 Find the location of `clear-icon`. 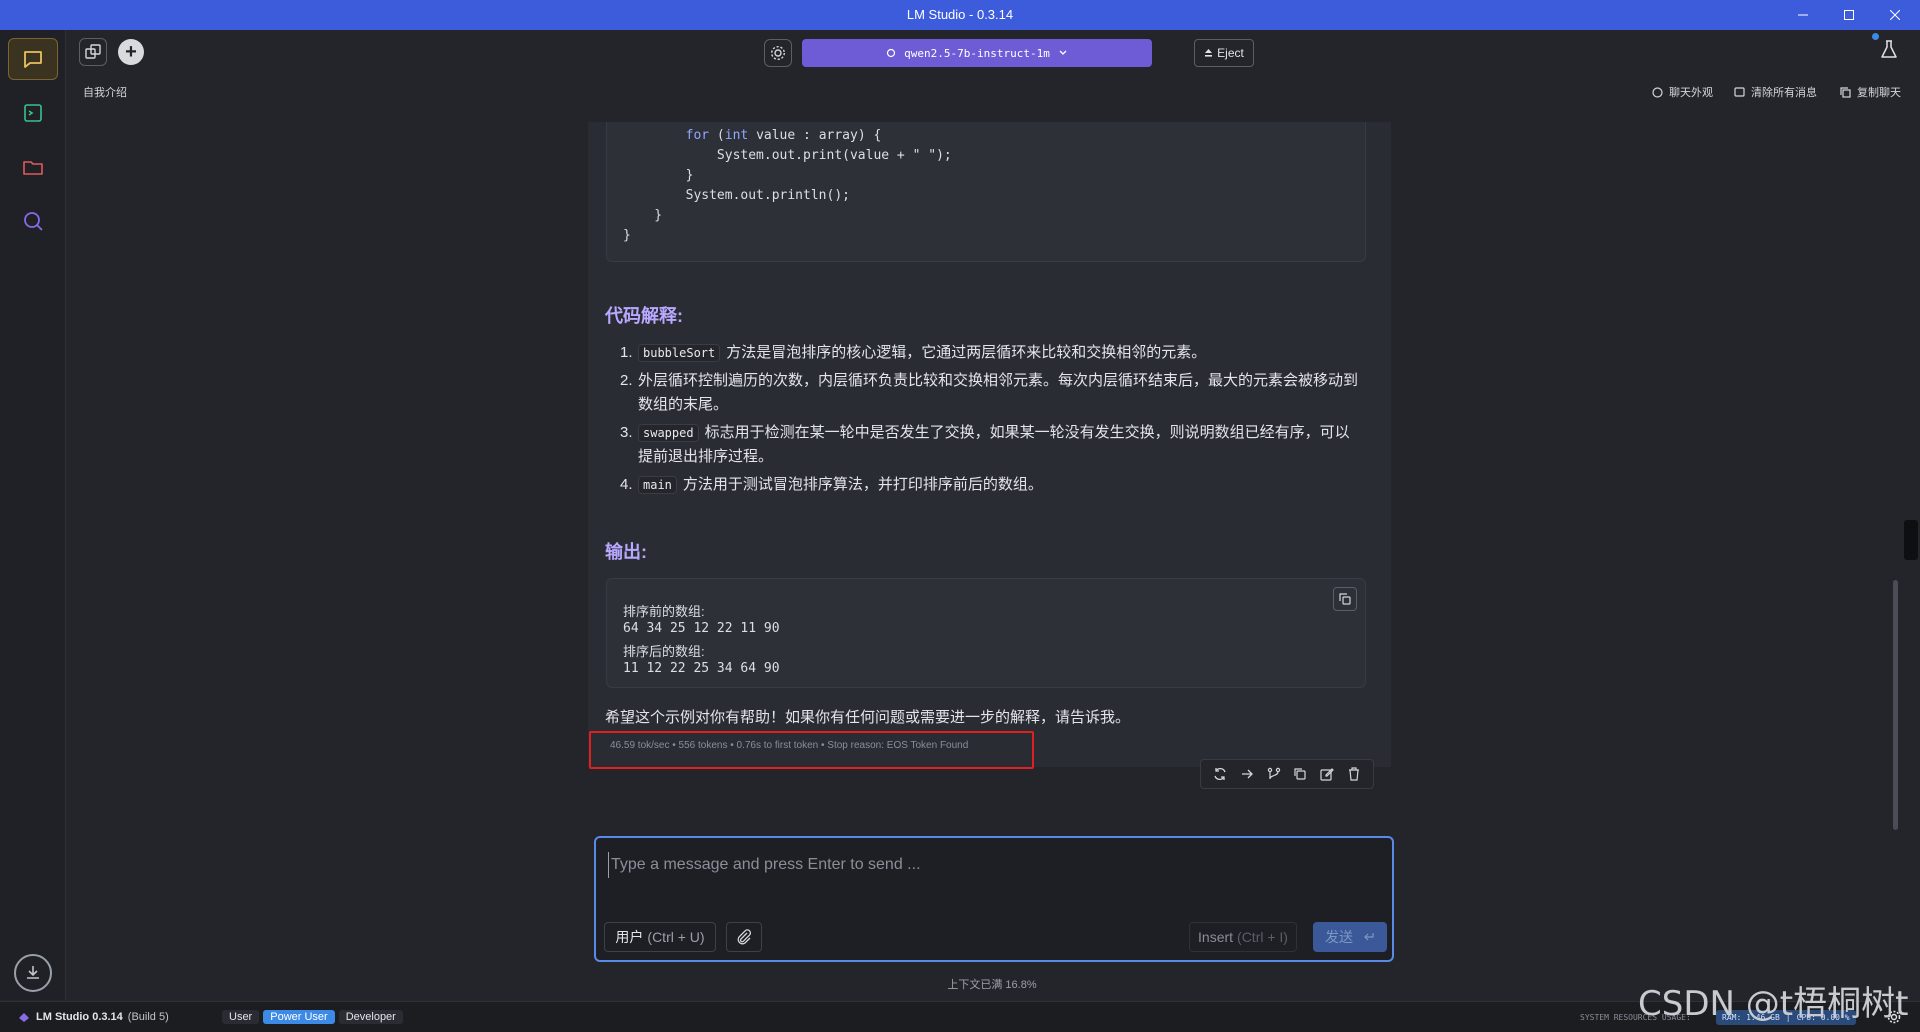

clear-icon is located at coordinates (1739, 91).